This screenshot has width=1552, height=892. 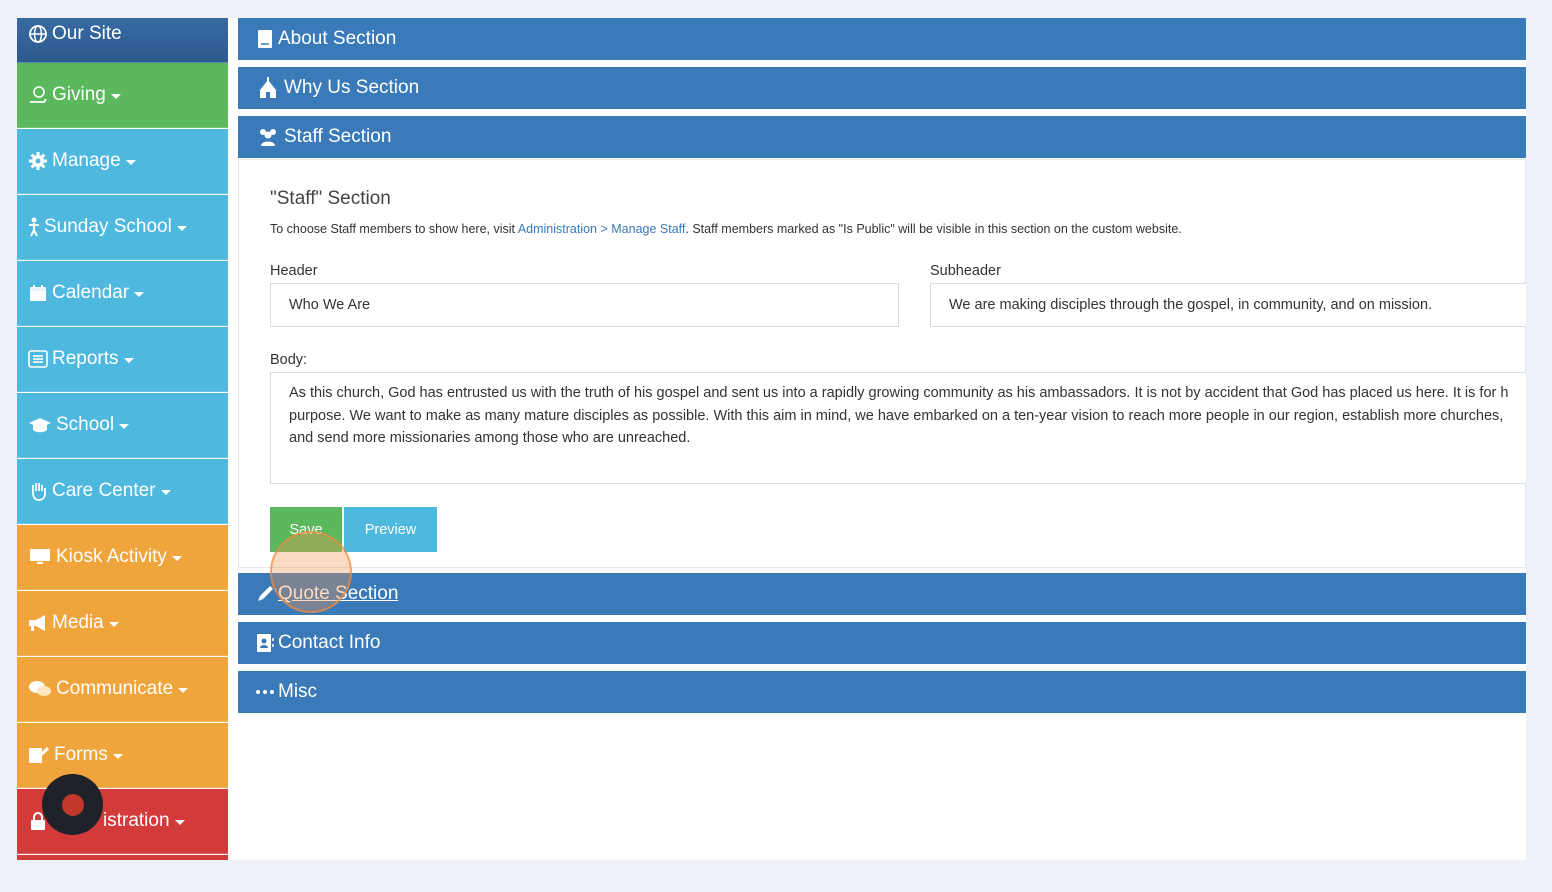 What do you see at coordinates (122, 359) in the screenshot?
I see `sidebar-item-reports: Reports` at bounding box center [122, 359].